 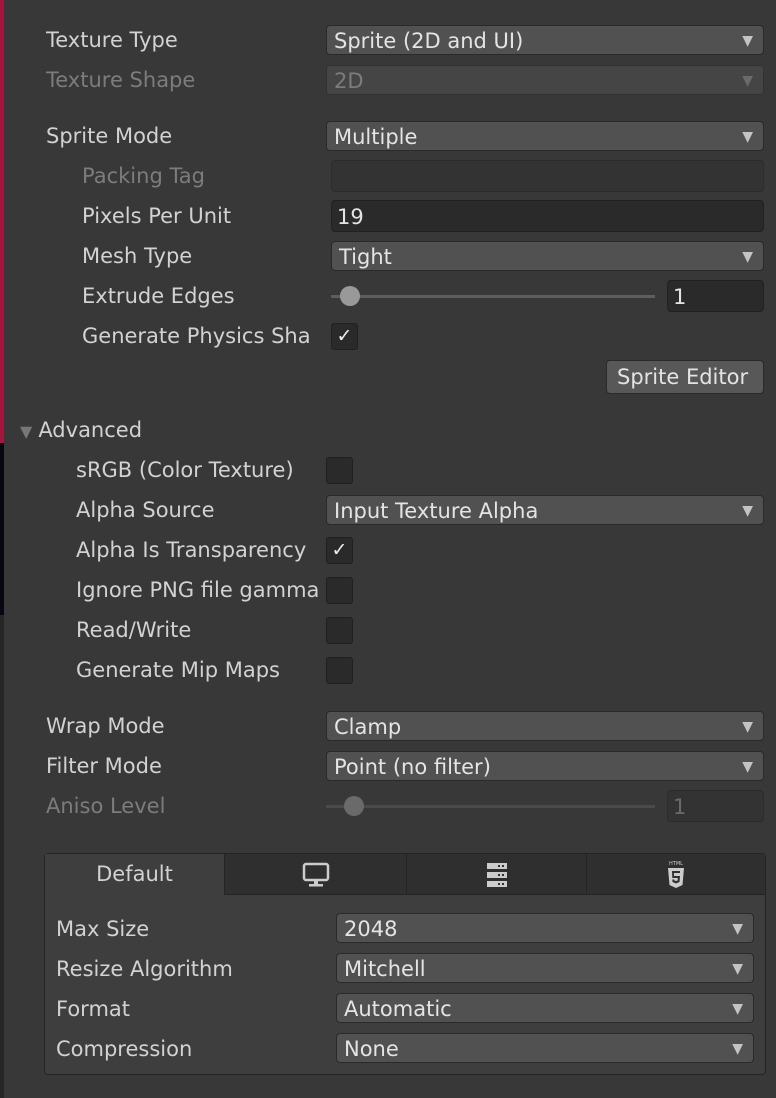 What do you see at coordinates (191, 550) in the screenshot?
I see `alpha-is-transparency-label: Alpha Is Transparency` at bounding box center [191, 550].